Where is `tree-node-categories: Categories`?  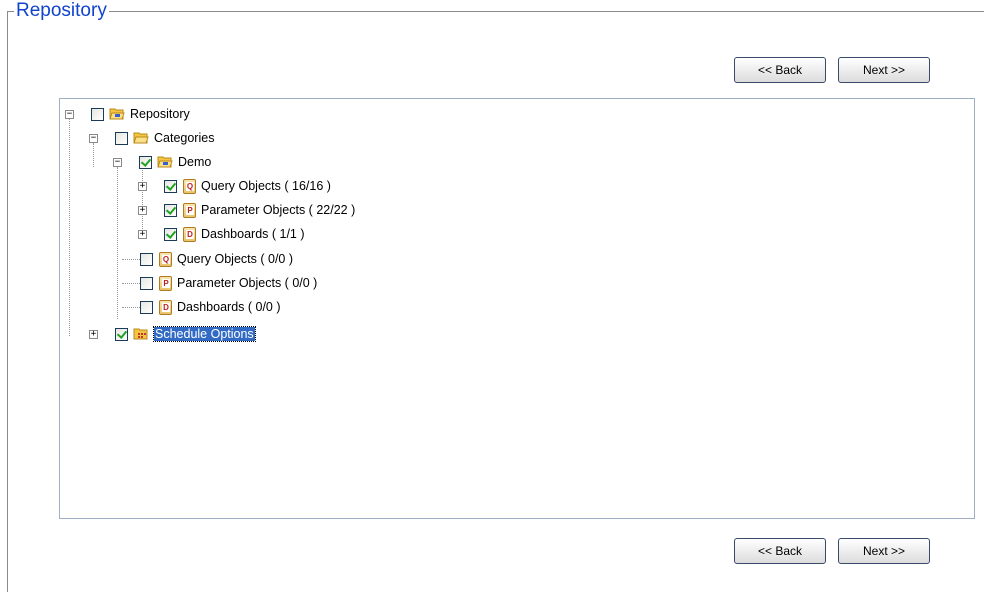 tree-node-categories: Categories is located at coordinates (164, 138).